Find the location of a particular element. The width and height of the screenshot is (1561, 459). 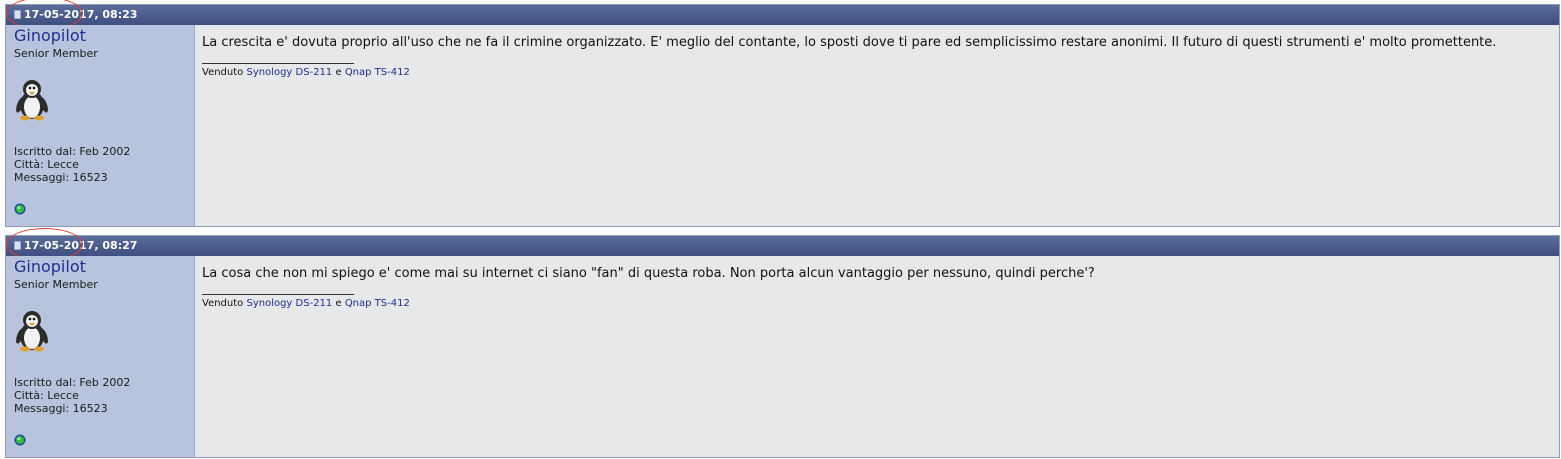

post-header: 17-05-2017, 08:27 is located at coordinates (782, 244).